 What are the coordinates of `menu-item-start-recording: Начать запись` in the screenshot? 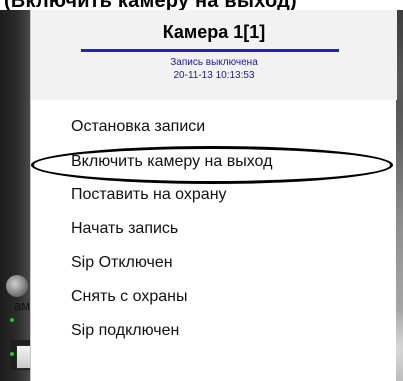 It's located at (124, 229).